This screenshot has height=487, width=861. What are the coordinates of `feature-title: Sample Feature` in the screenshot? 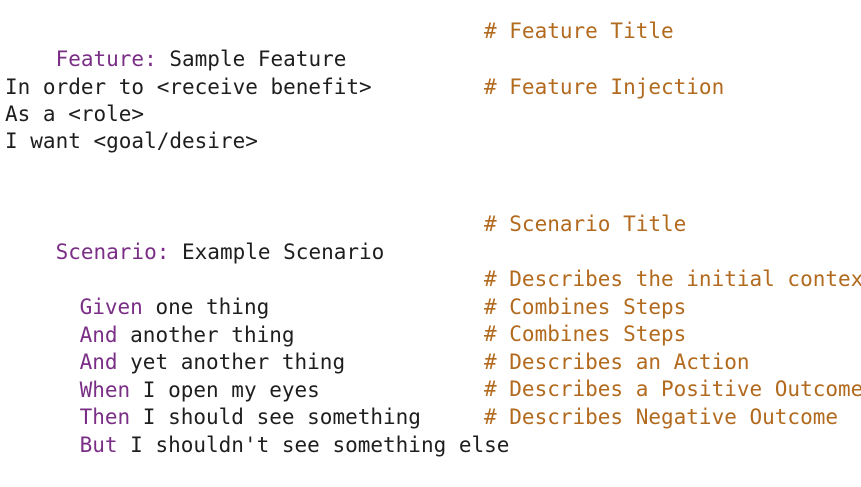 It's located at (251, 59).